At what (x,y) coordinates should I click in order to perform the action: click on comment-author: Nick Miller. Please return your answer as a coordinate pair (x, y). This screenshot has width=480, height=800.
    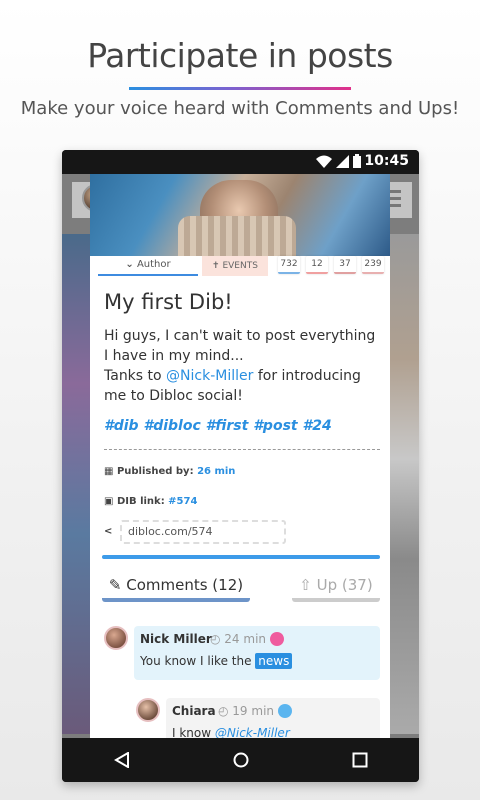
    Looking at the image, I should click on (176, 639).